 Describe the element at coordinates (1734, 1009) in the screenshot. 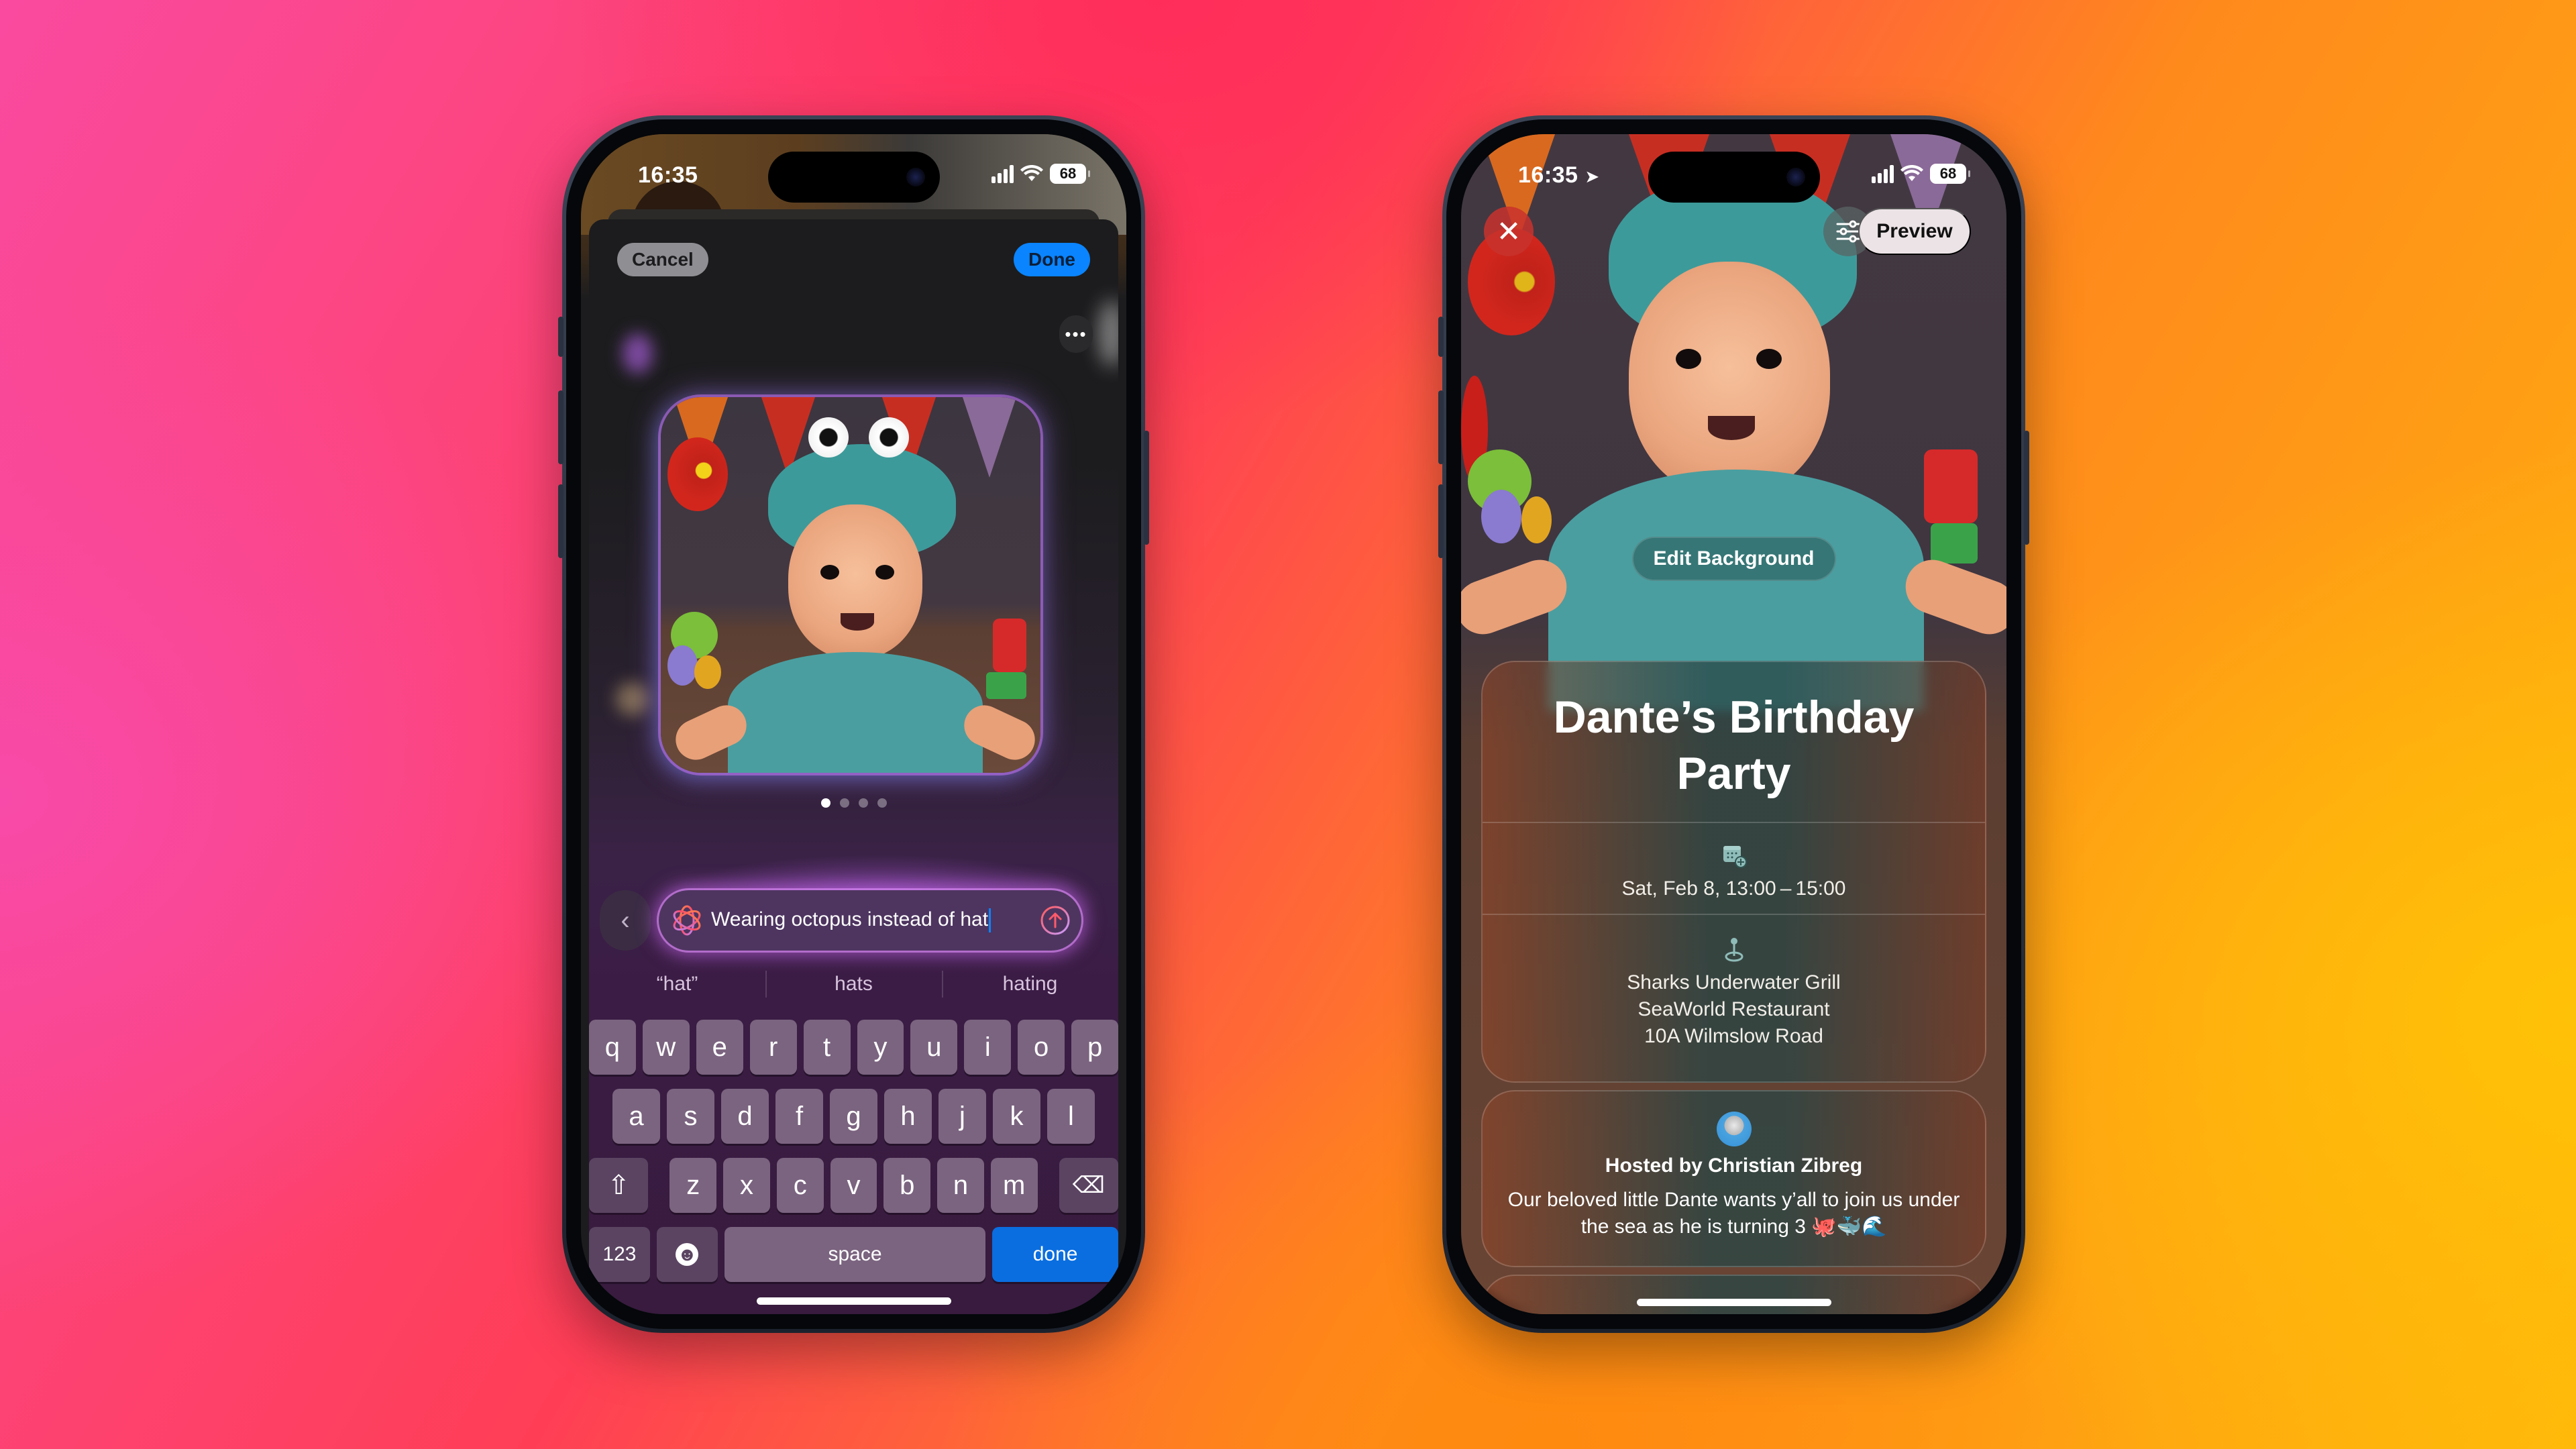

I see `location-line: SeaWorld Restaurant` at that location.